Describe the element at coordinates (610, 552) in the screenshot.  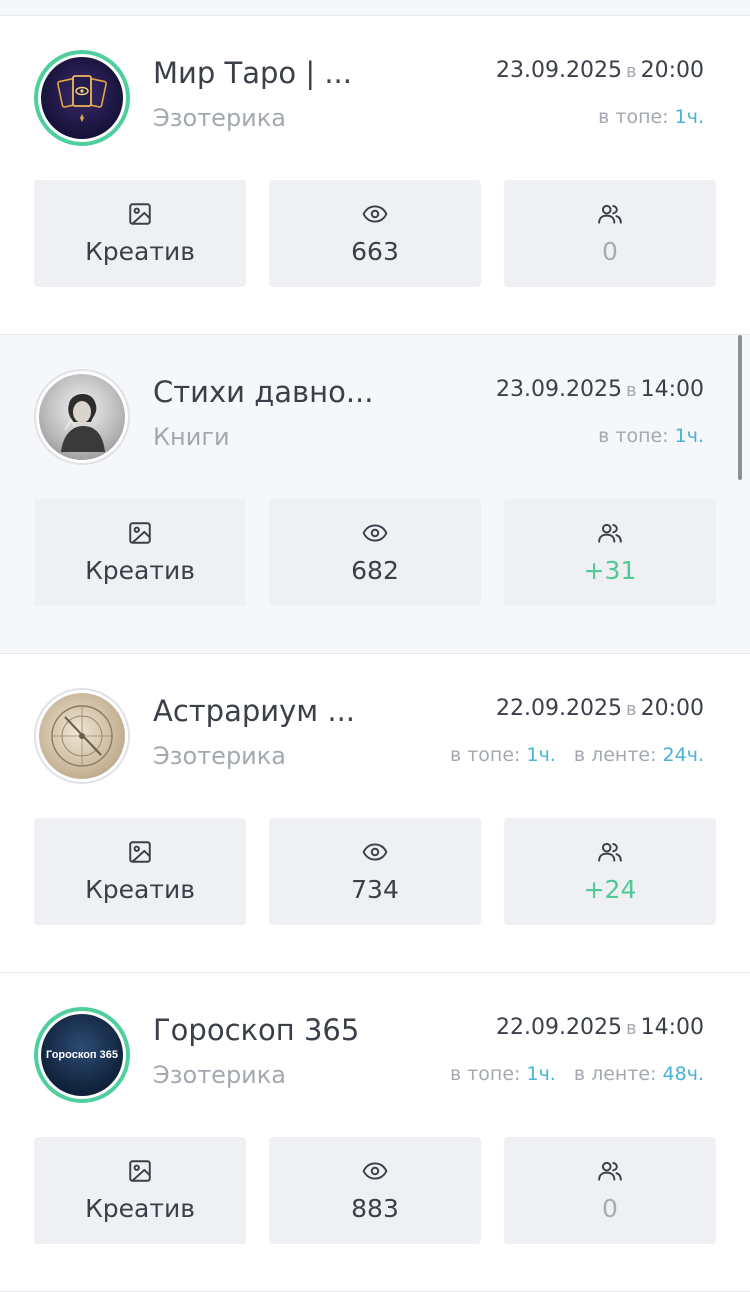
I see `subscribers-tile: +31` at that location.